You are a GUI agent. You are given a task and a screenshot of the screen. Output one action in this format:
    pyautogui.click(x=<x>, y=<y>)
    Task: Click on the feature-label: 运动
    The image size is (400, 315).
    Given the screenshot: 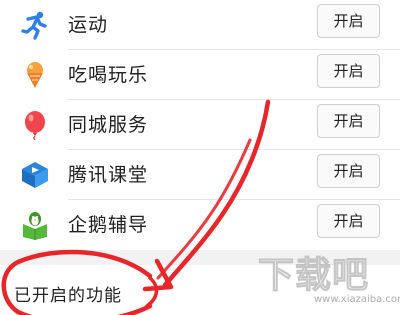 What is the action you would take?
    pyautogui.click(x=88, y=25)
    